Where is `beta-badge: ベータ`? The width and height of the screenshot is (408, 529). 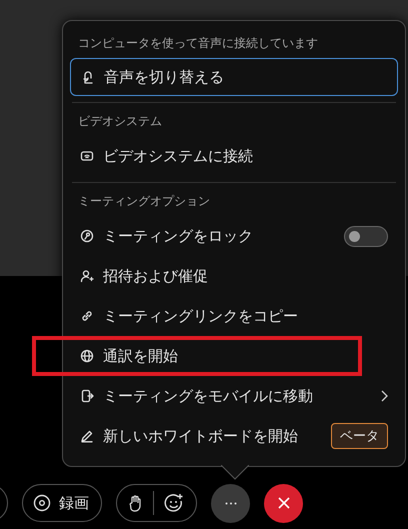 beta-badge: ベータ is located at coordinates (359, 436).